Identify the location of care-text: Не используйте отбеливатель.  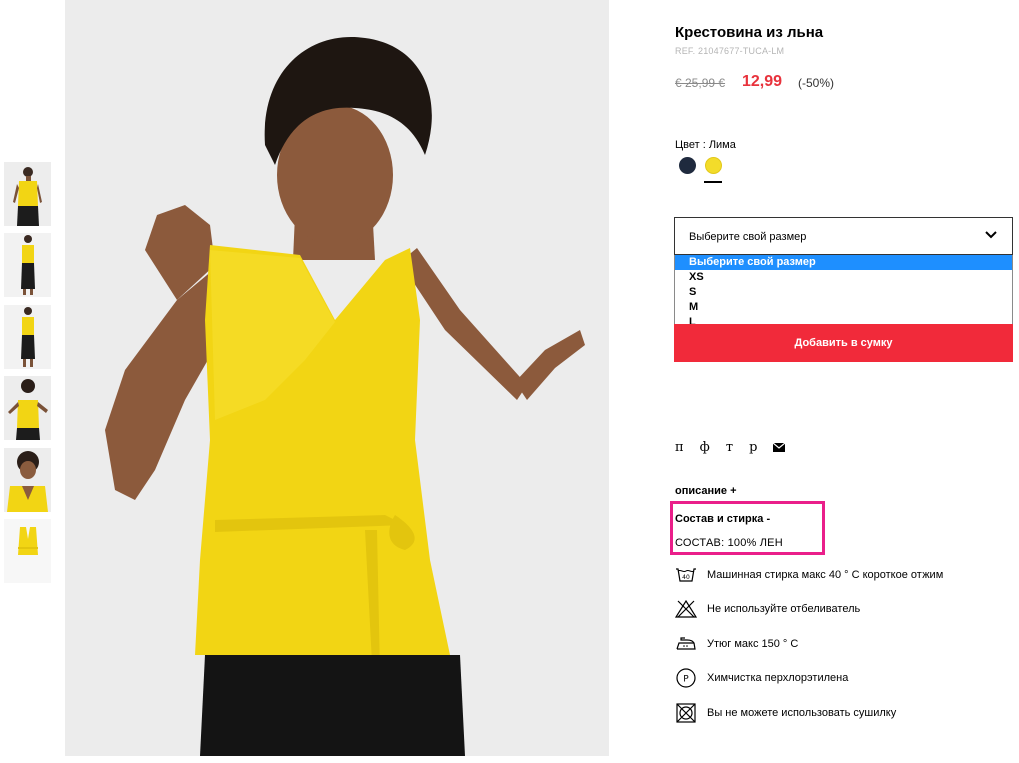
(784, 609).